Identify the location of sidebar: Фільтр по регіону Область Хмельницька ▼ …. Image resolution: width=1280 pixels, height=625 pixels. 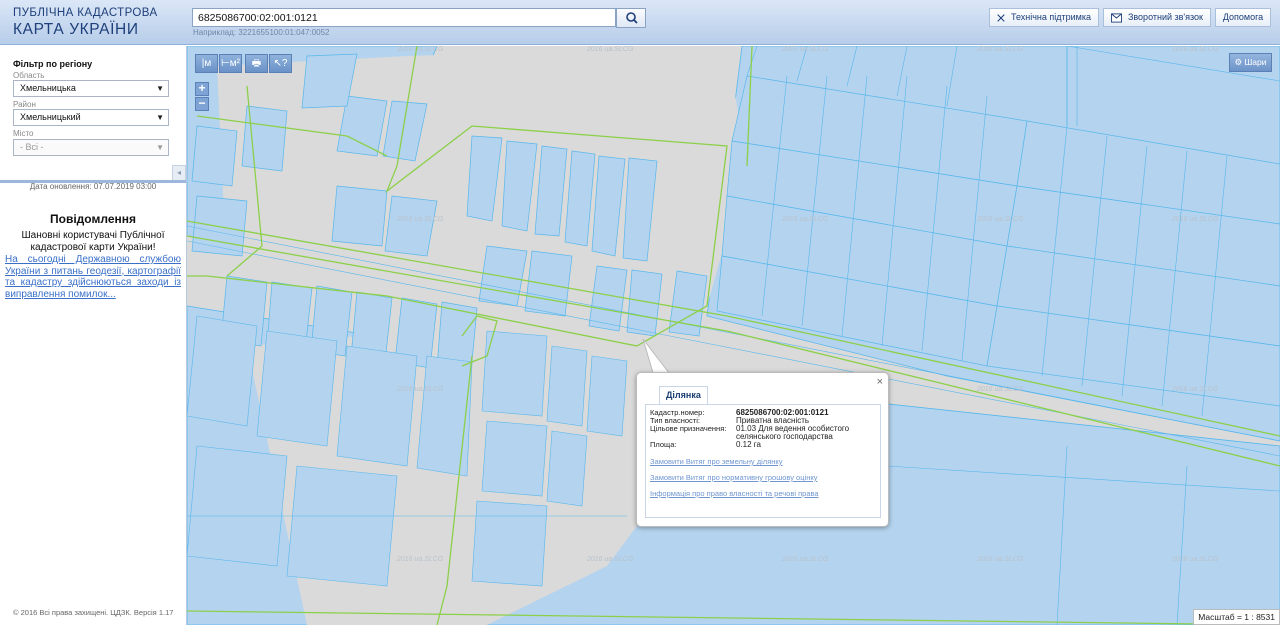
(93, 335).